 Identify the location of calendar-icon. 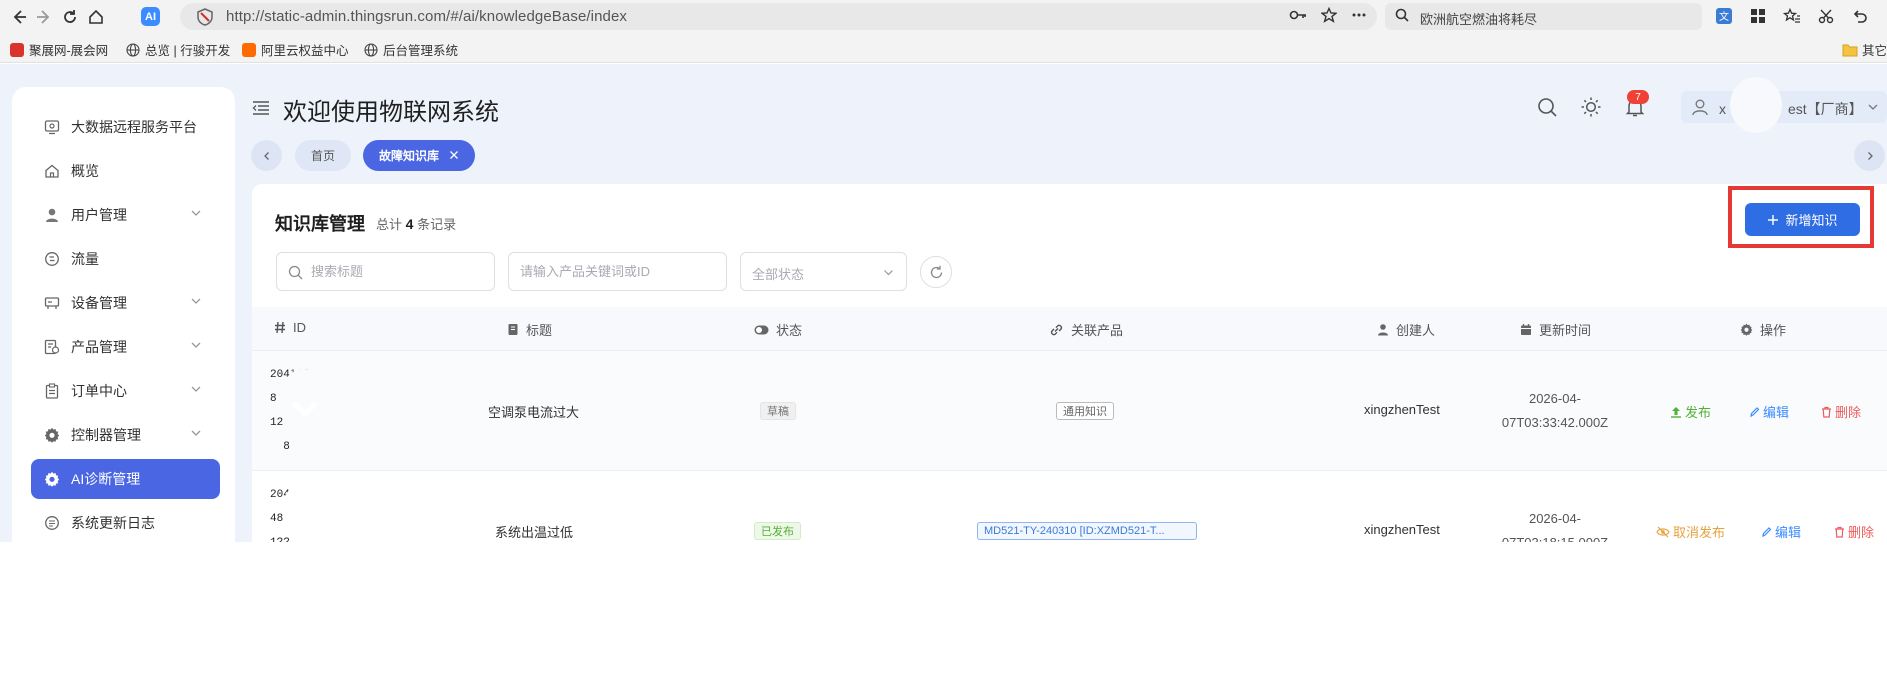
(1526, 329).